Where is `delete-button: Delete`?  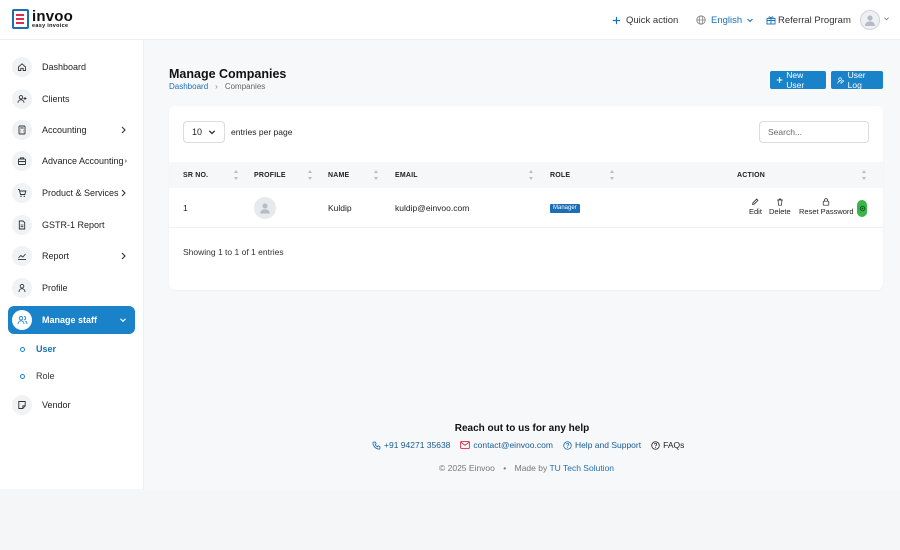
delete-button: Delete is located at coordinates (780, 207).